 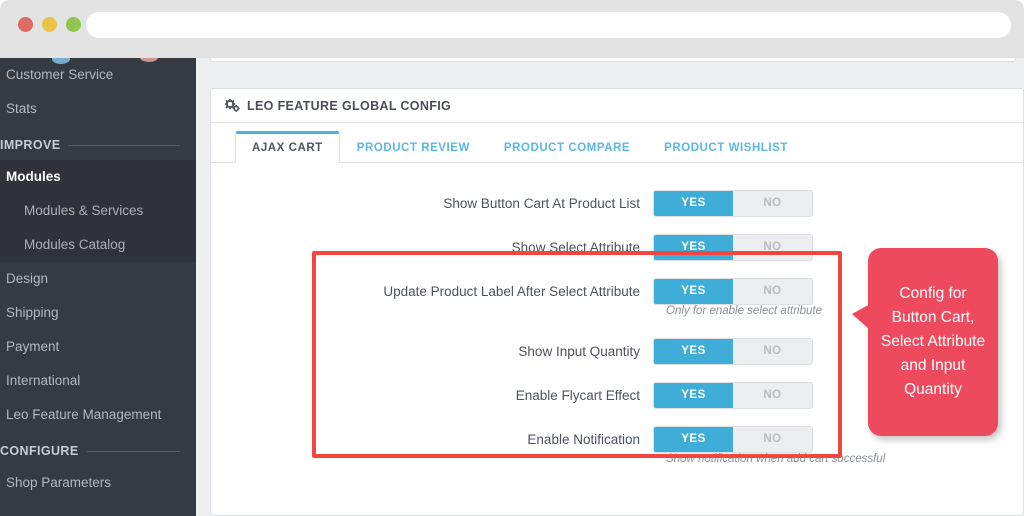 I want to click on toggle-show-input-quantity: YES NO, so click(x=733, y=351).